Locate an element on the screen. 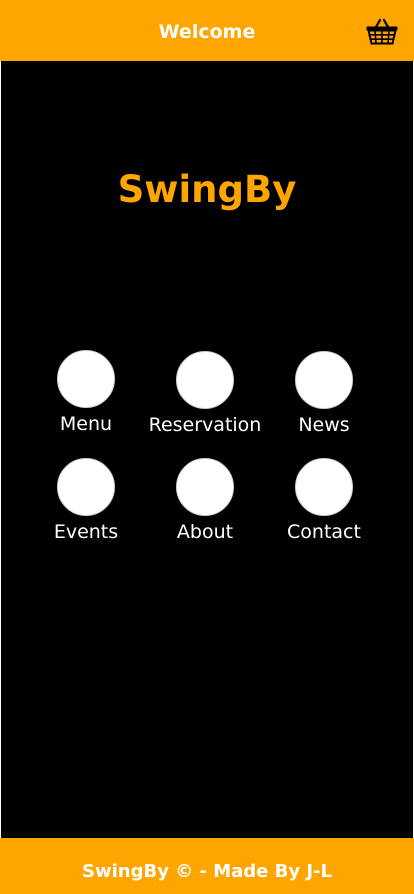 The height and width of the screenshot is (894, 414). nav-item-events: Events is located at coordinates (86, 508).